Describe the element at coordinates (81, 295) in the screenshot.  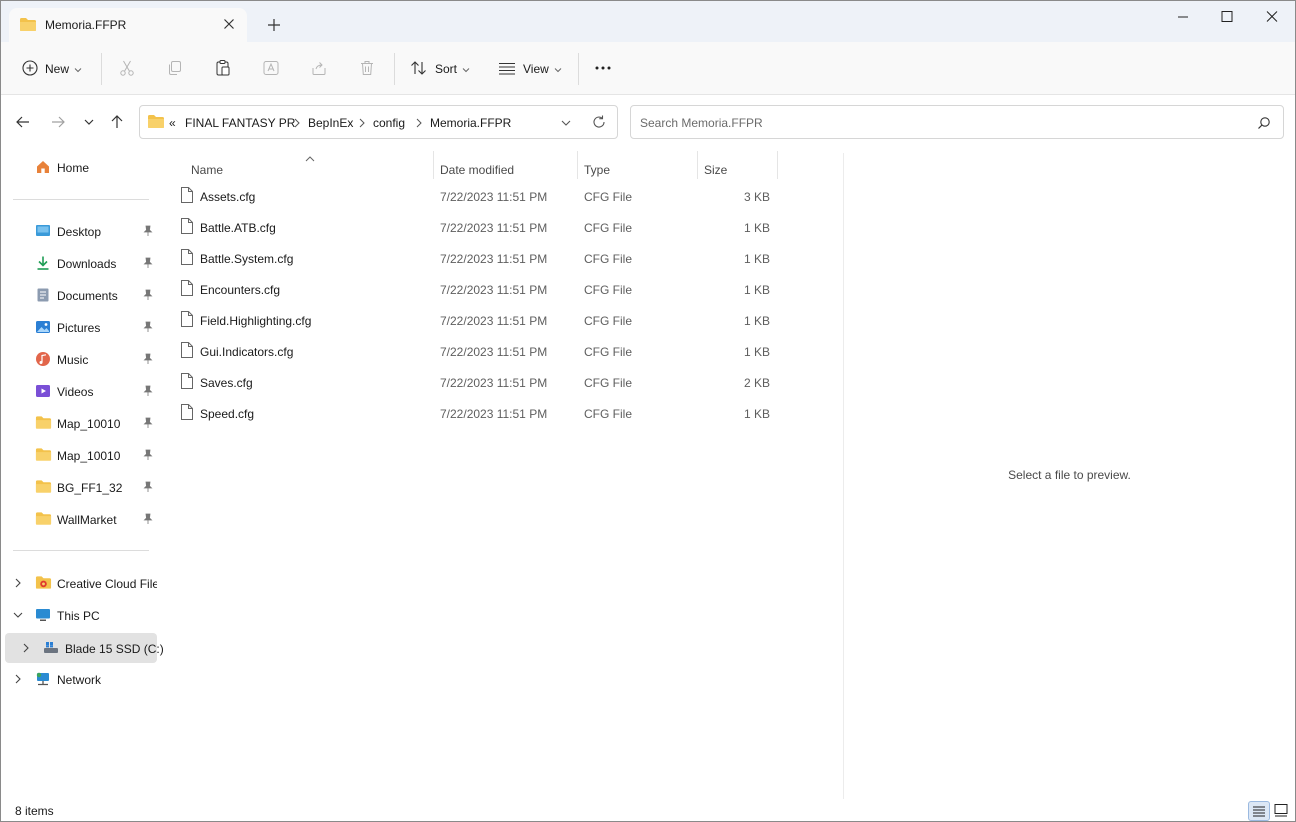
I see `sidebar-item-documents: Documents` at that location.